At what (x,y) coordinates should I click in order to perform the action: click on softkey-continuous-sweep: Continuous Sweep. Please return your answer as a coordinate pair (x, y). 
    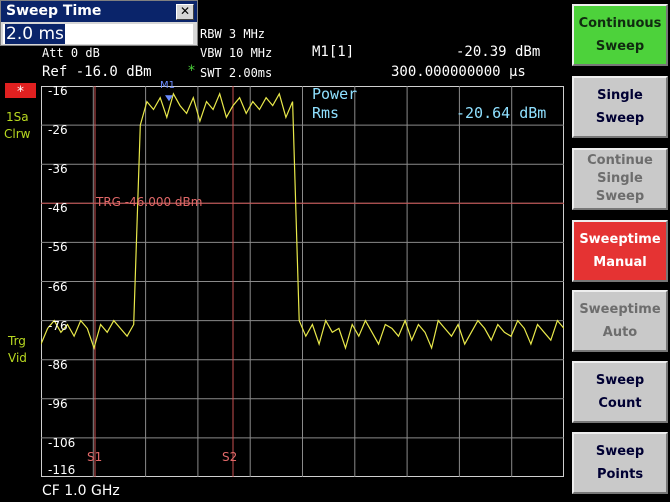
    Looking at the image, I should click on (620, 35).